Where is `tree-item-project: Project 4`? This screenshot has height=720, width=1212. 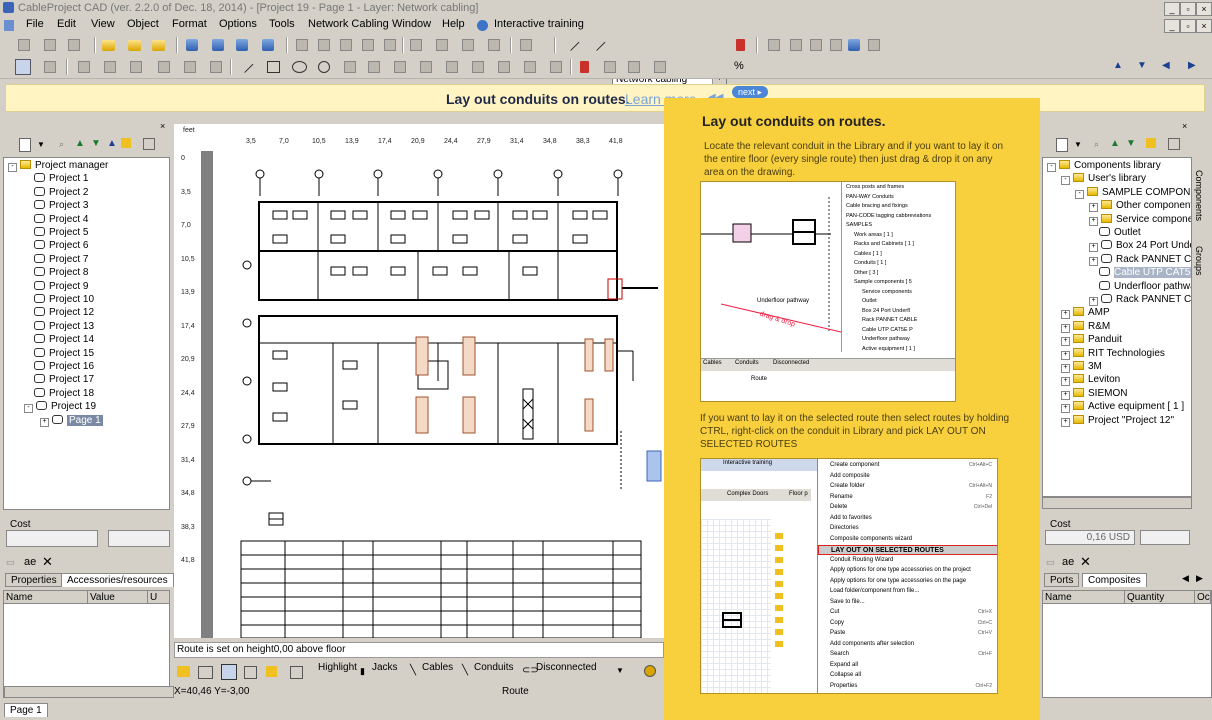 tree-item-project: Project 4 is located at coordinates (56, 220).